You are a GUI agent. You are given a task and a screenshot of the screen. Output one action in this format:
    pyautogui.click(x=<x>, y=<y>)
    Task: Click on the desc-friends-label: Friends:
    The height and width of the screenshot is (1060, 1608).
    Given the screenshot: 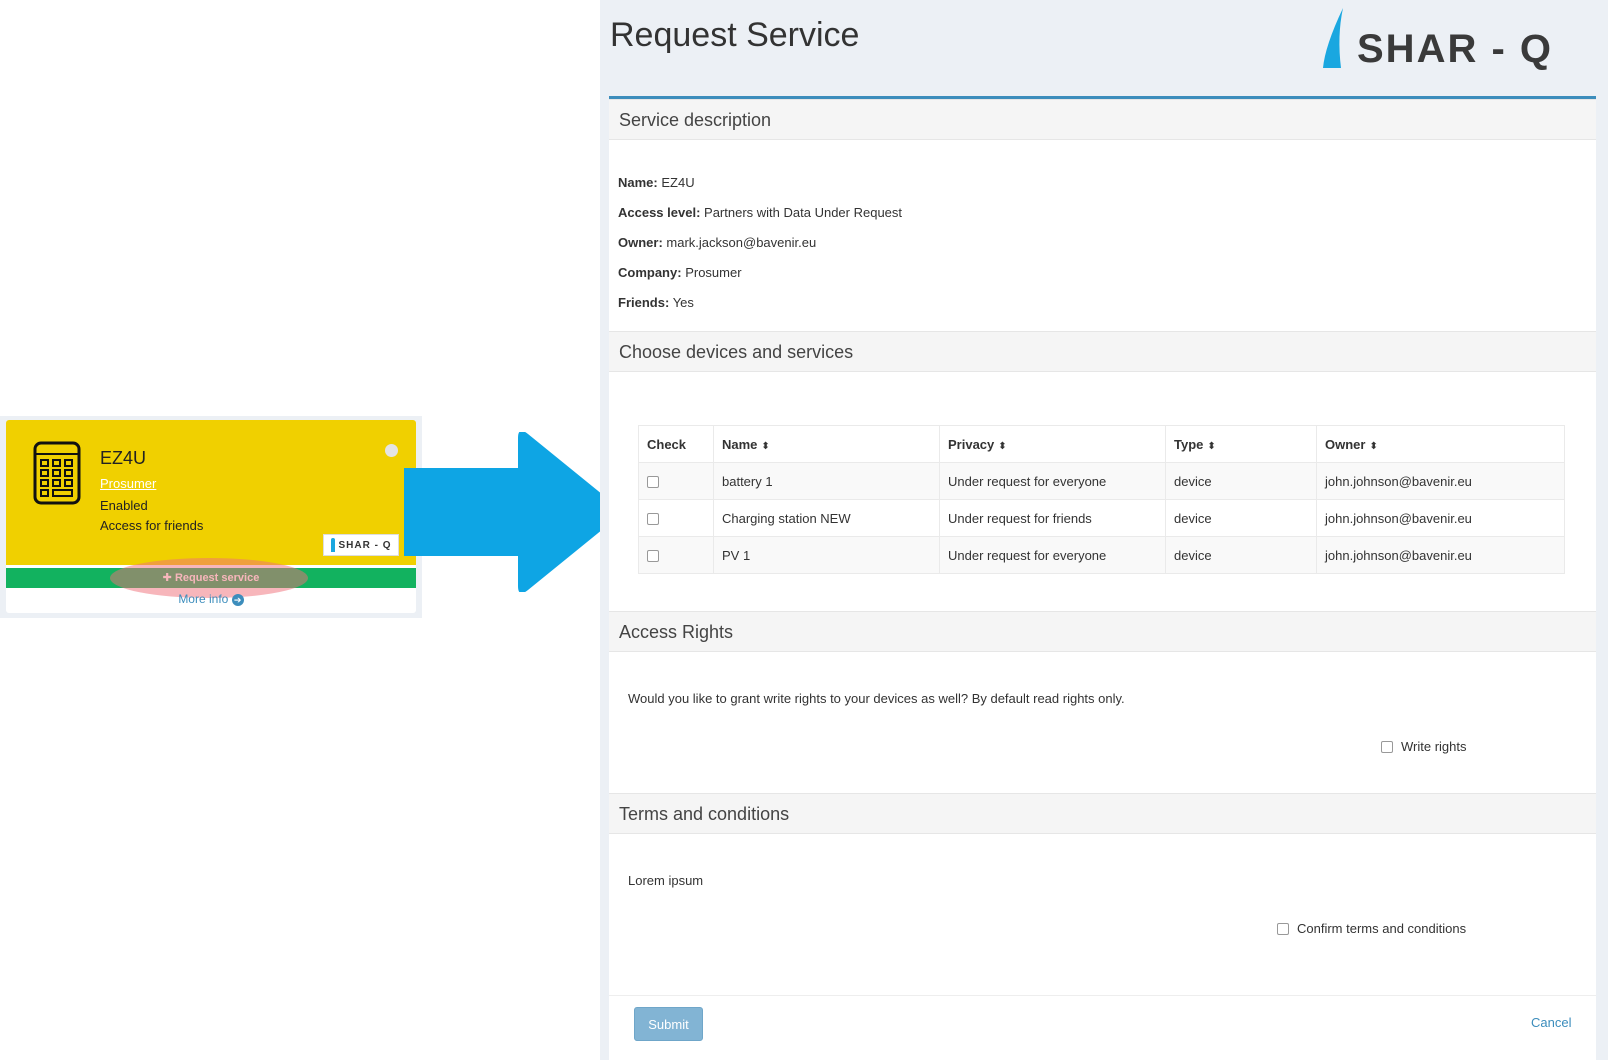 What is the action you would take?
    pyautogui.click(x=644, y=302)
    